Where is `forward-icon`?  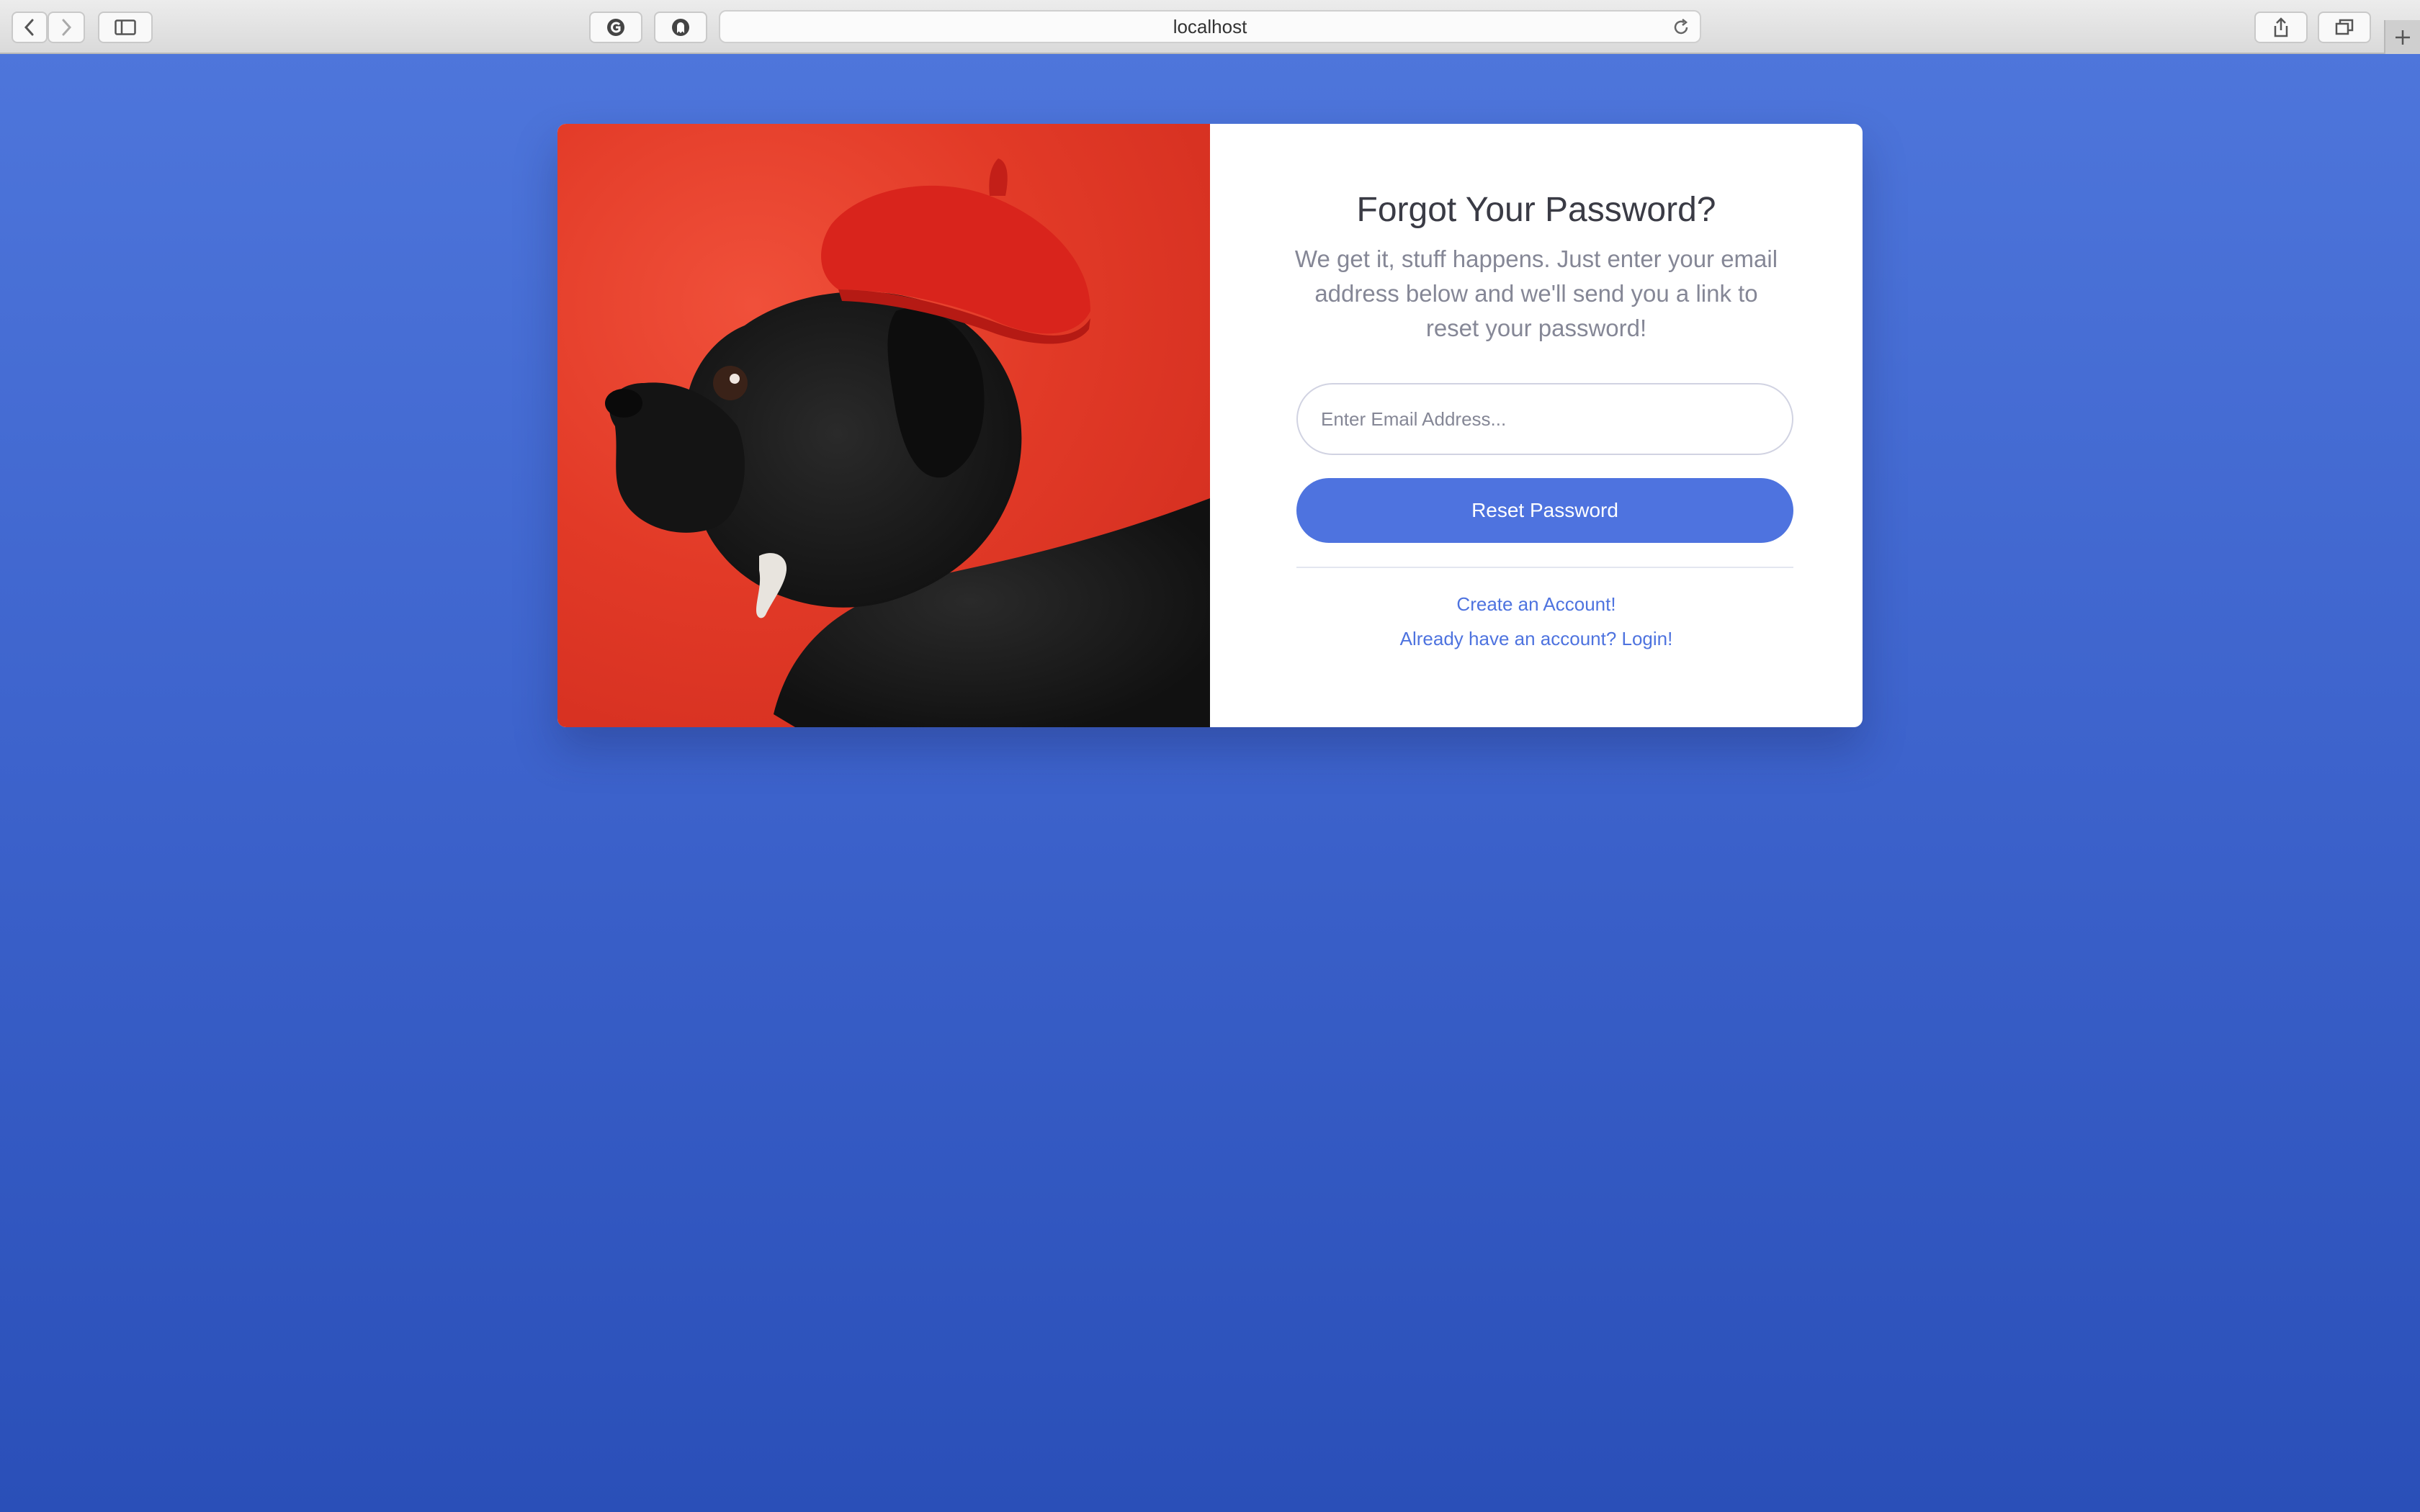 forward-icon is located at coordinates (67, 27).